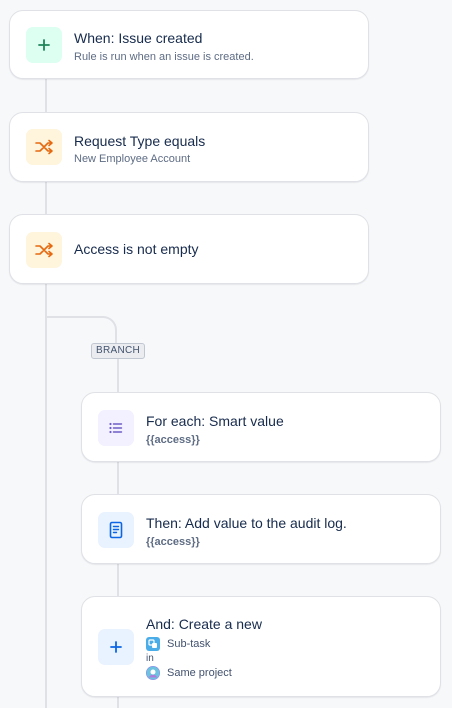  I want to click on condition-title: Access is not empty, so click(136, 249).